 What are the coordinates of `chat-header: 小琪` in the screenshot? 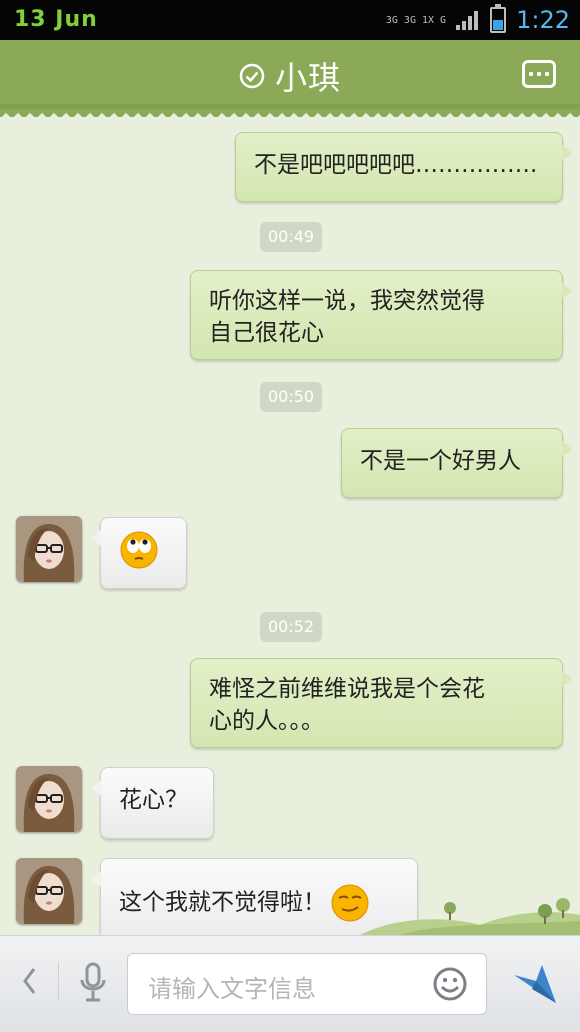 It's located at (290, 78).